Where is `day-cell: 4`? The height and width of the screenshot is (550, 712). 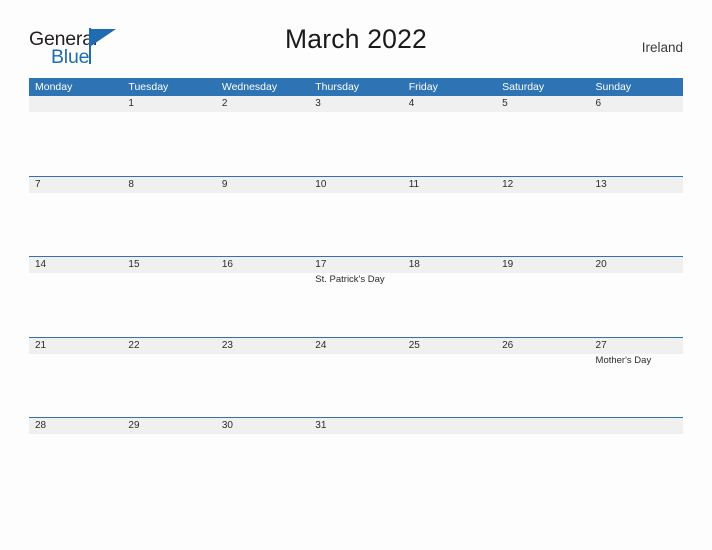
day-cell: 4 is located at coordinates (449, 136).